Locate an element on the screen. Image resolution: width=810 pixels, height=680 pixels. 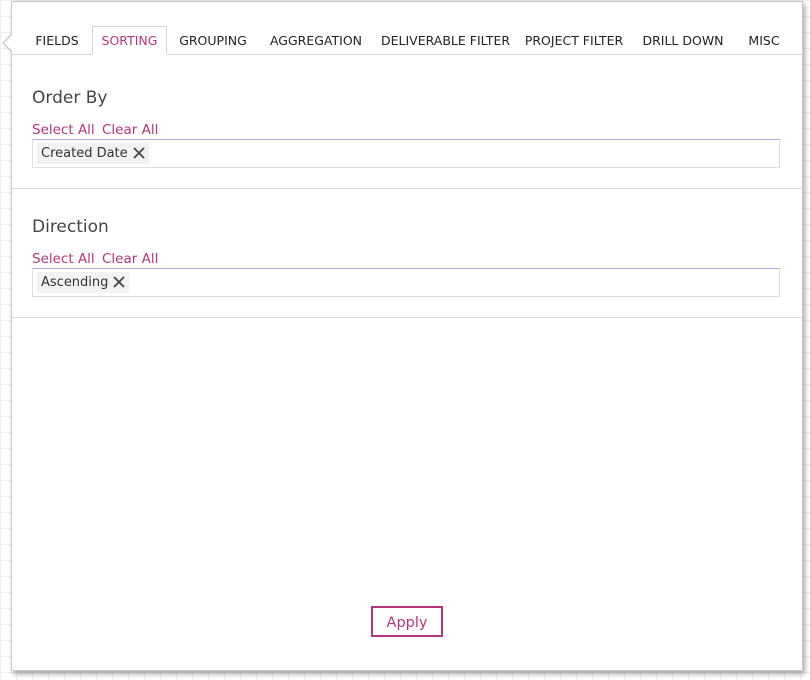
direction-clear-all-link: Clear All is located at coordinates (130, 259).